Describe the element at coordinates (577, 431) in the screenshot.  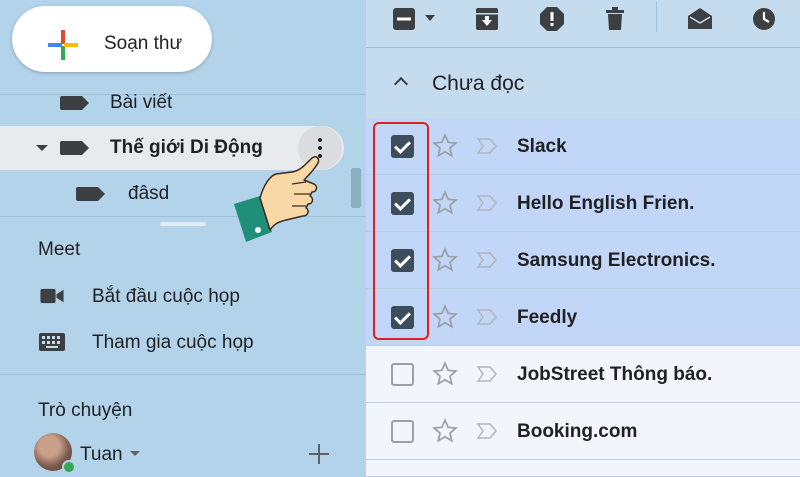
I see `email-sender: Booking.com` at that location.